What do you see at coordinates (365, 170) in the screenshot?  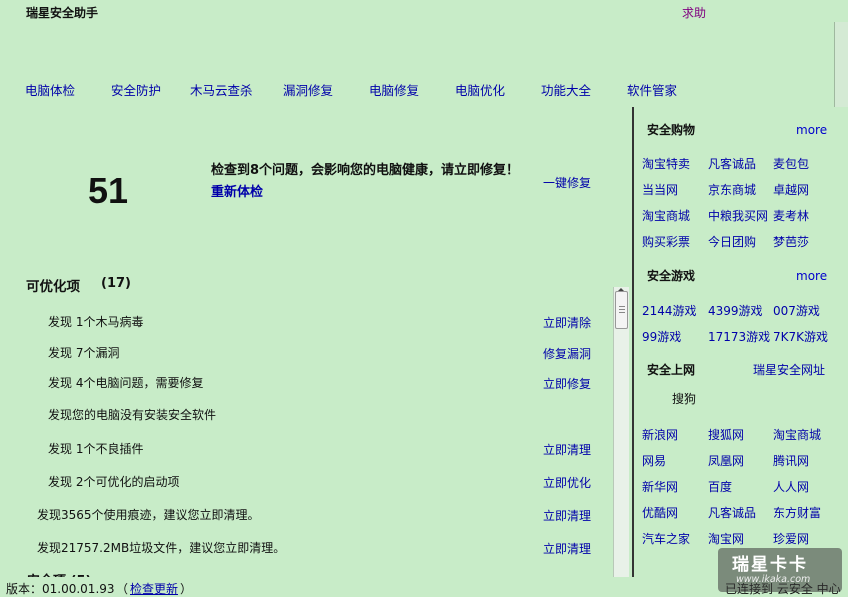 I see `summary-text: 检查到8个问题，会影响您的电脑健康，请立即修复！` at bounding box center [365, 170].